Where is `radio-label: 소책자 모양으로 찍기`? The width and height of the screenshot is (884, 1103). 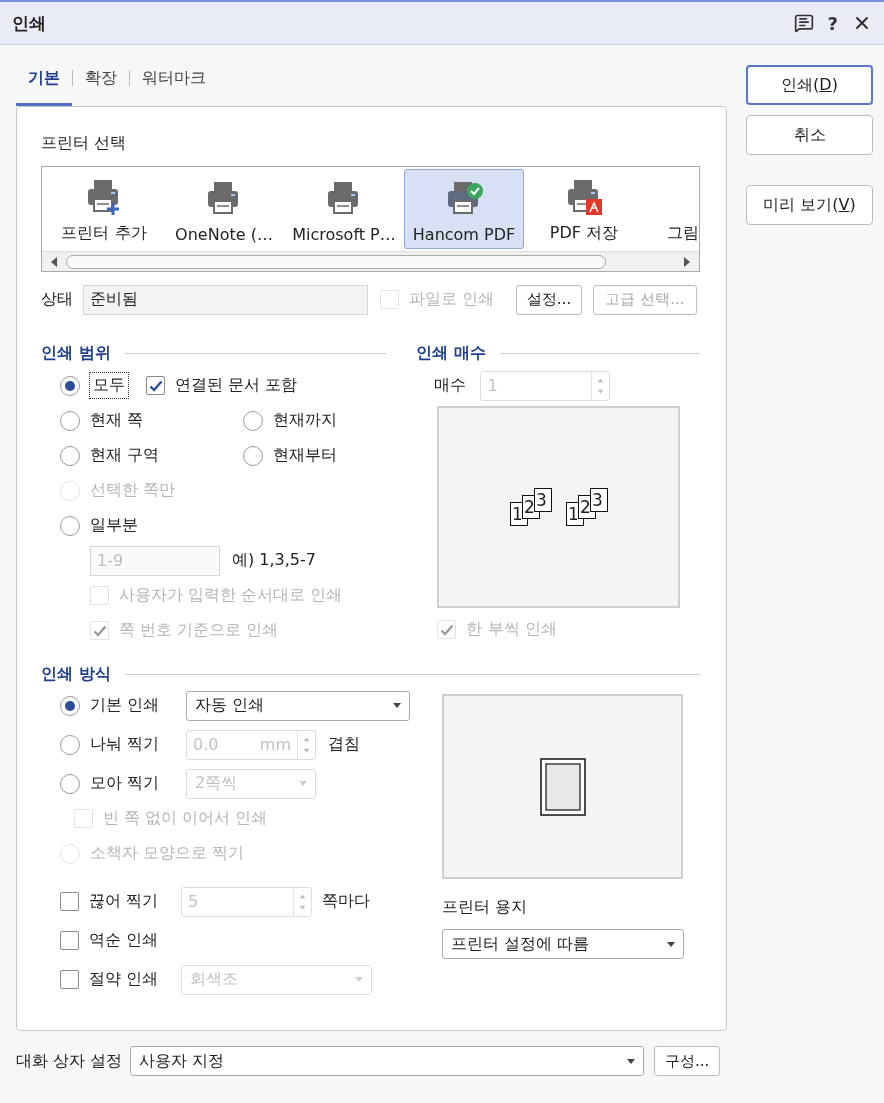 radio-label: 소책자 모양으로 찍기 is located at coordinates (167, 853).